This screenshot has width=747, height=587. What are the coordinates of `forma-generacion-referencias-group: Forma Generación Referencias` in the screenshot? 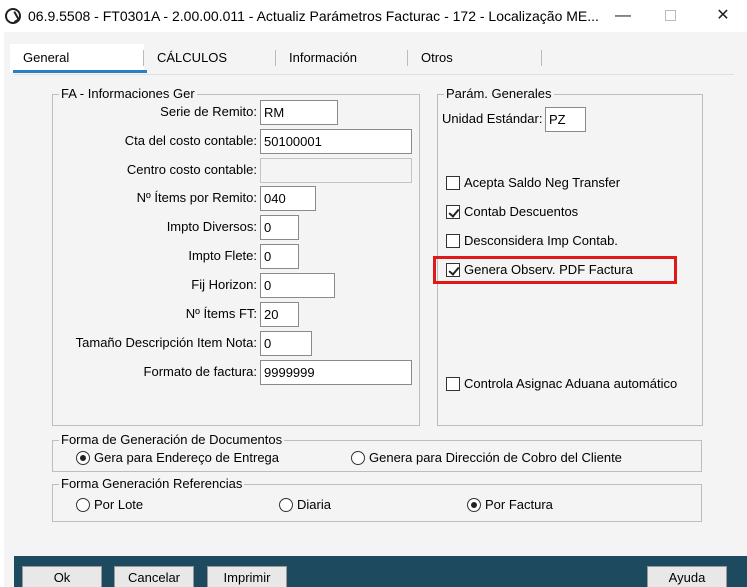 It's located at (377, 499).